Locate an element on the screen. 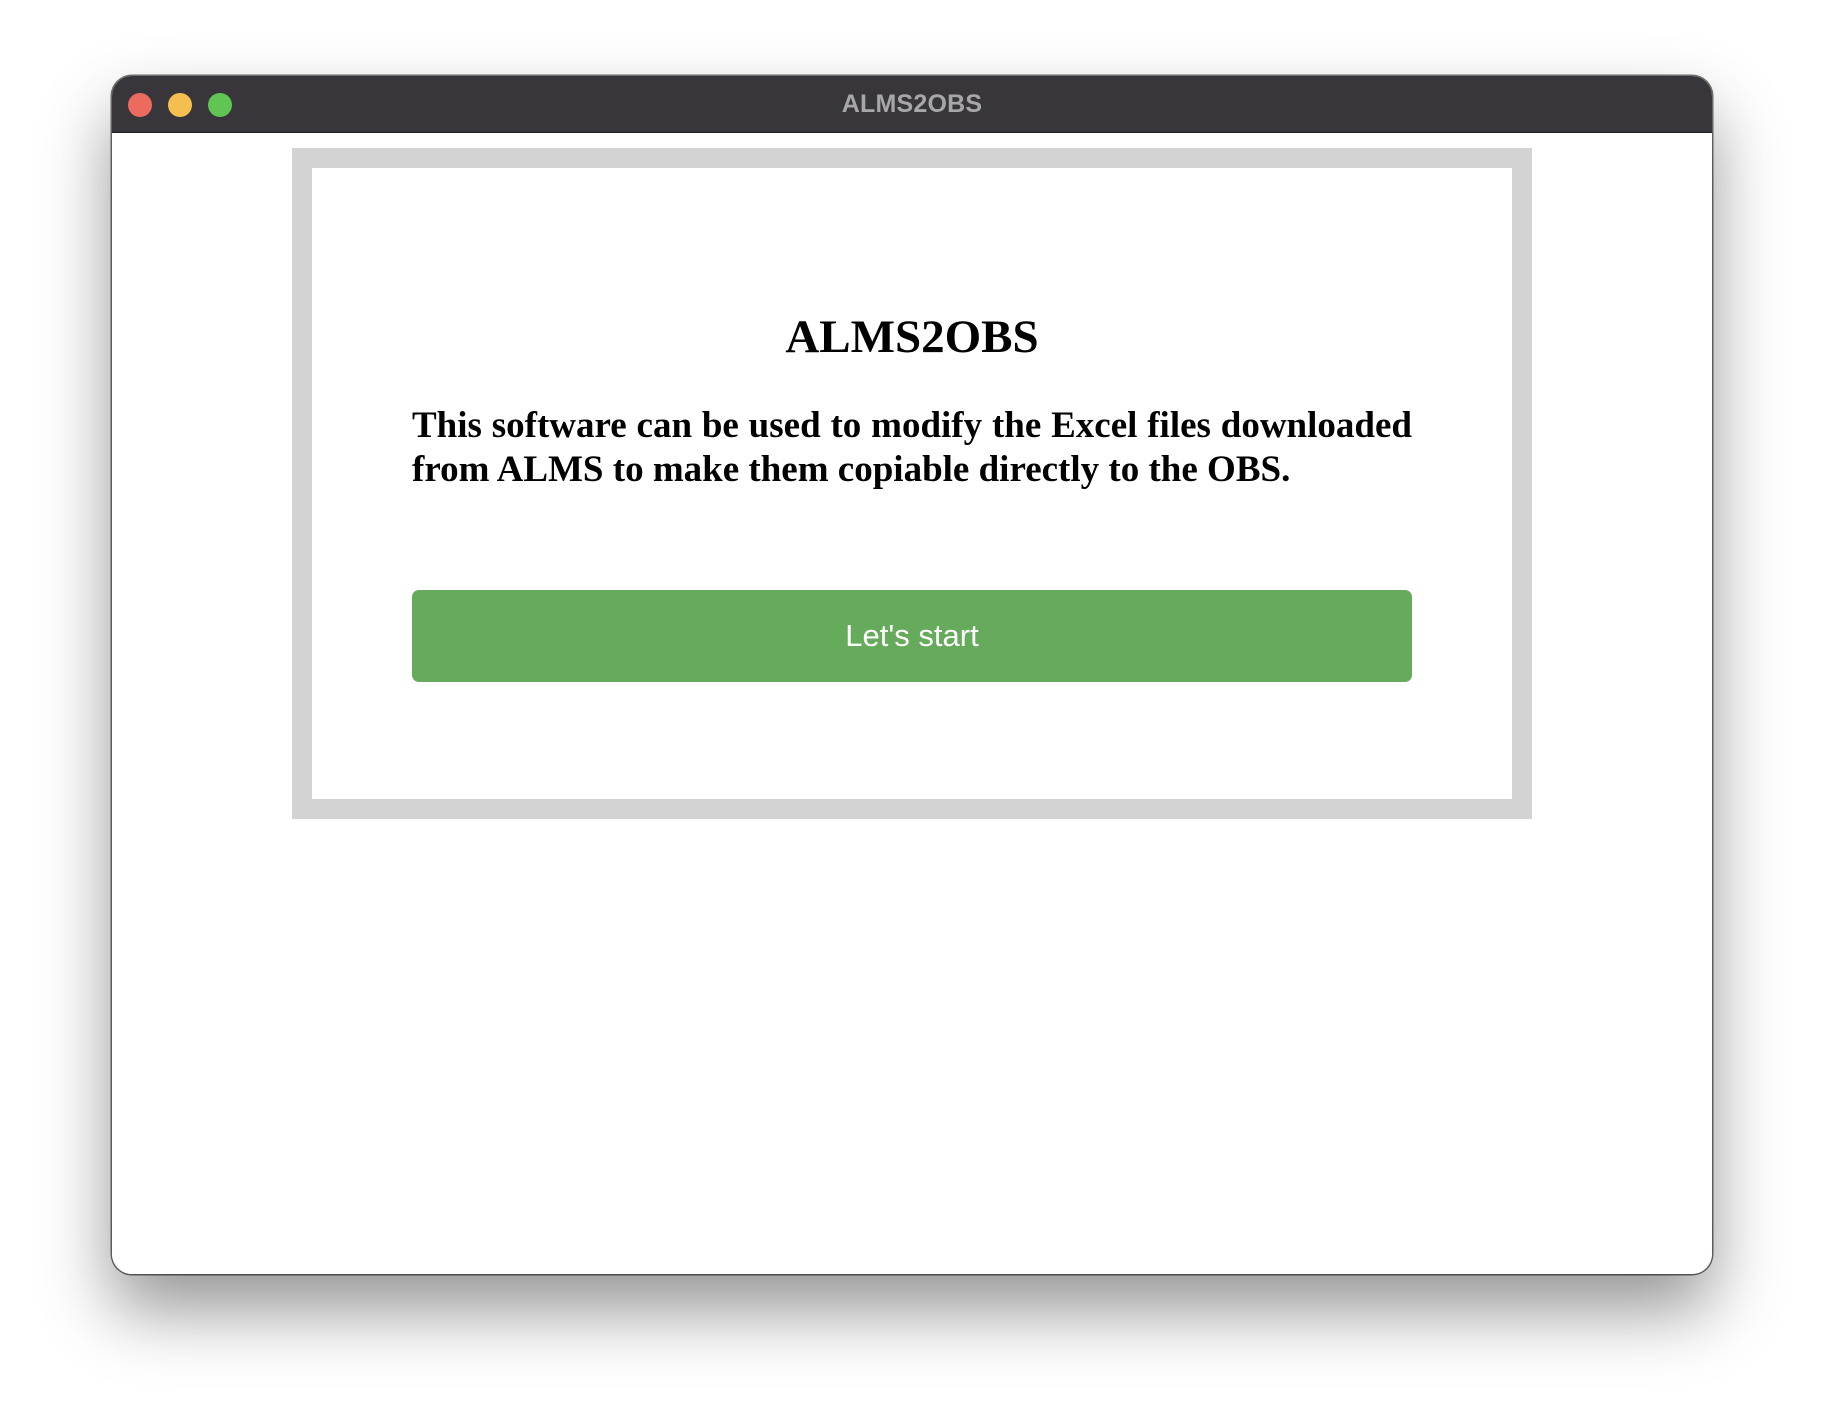  app-heading: ALMS2OBS is located at coordinates (912, 337).